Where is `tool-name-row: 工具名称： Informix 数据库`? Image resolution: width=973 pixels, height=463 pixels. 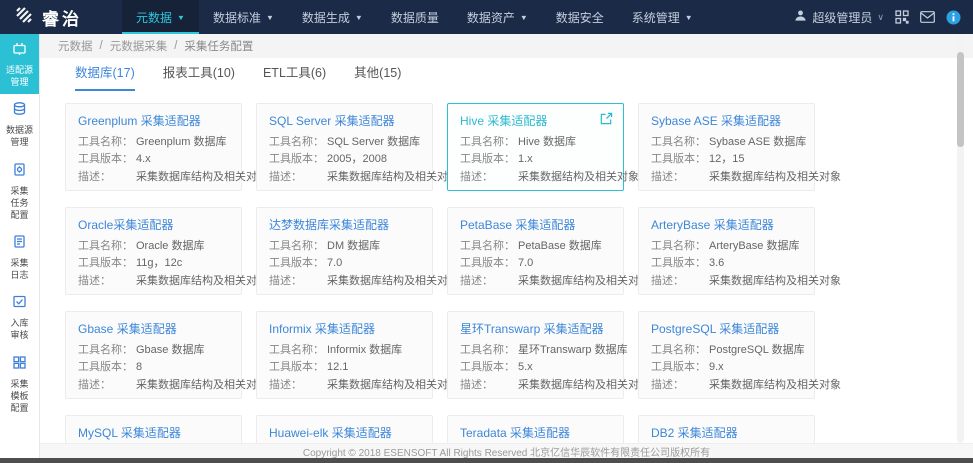
tool-name-row: 工具名称： Informix 数据库 is located at coordinates (344, 350).